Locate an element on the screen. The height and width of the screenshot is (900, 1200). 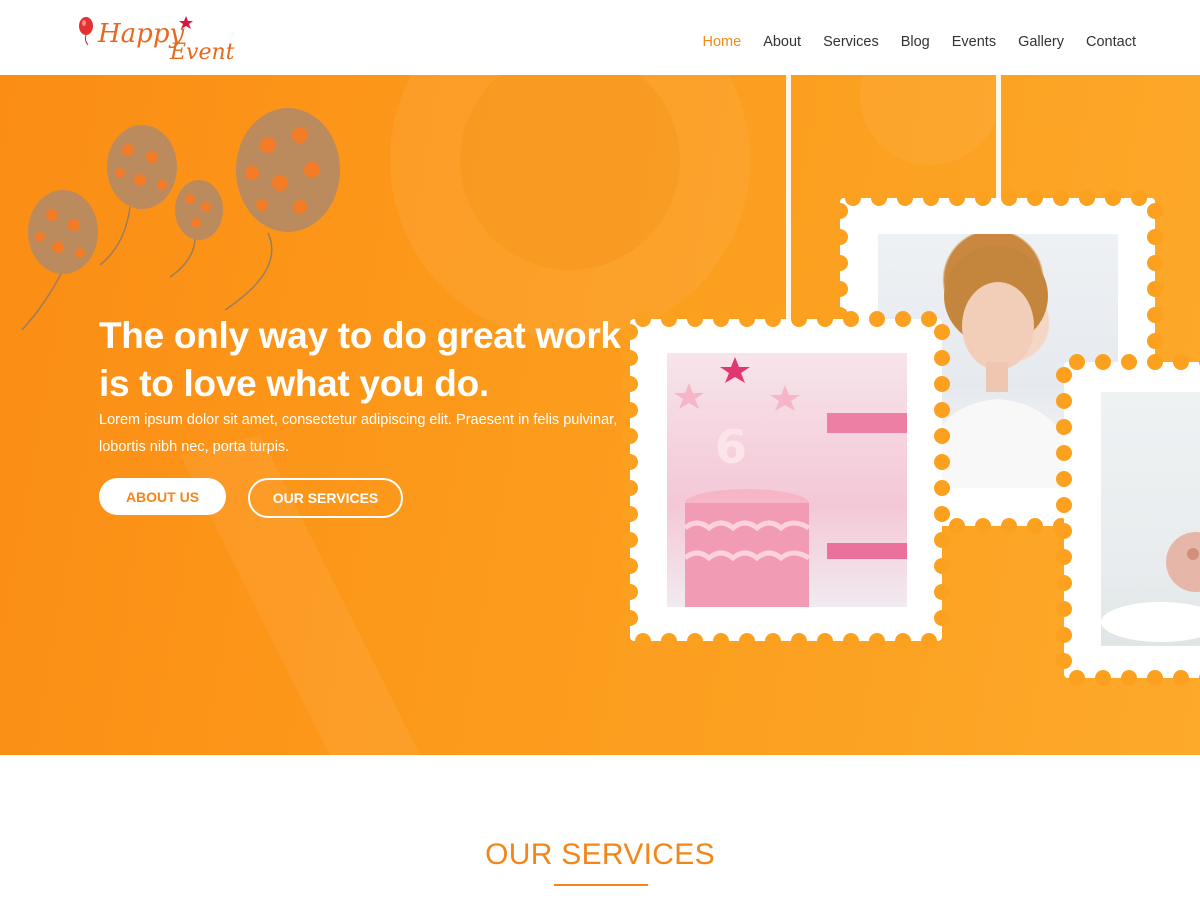
svg-text: 6 is located at coordinates (731, 447).